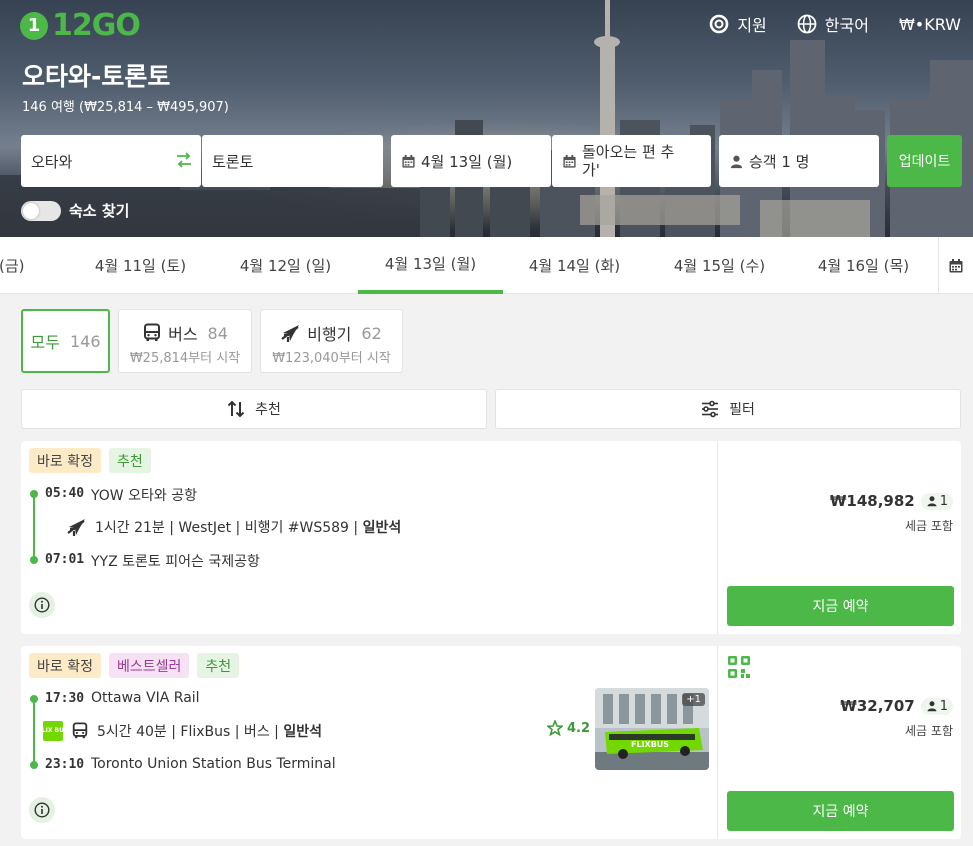 The height and width of the screenshot is (846, 973). I want to click on arrival-time: 23:10, so click(65, 764).